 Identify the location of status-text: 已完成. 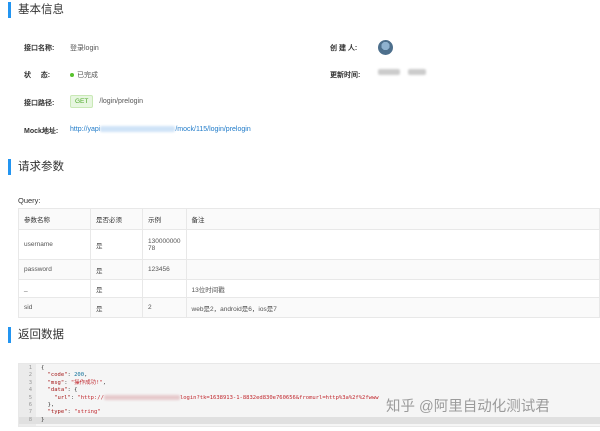
(87, 75).